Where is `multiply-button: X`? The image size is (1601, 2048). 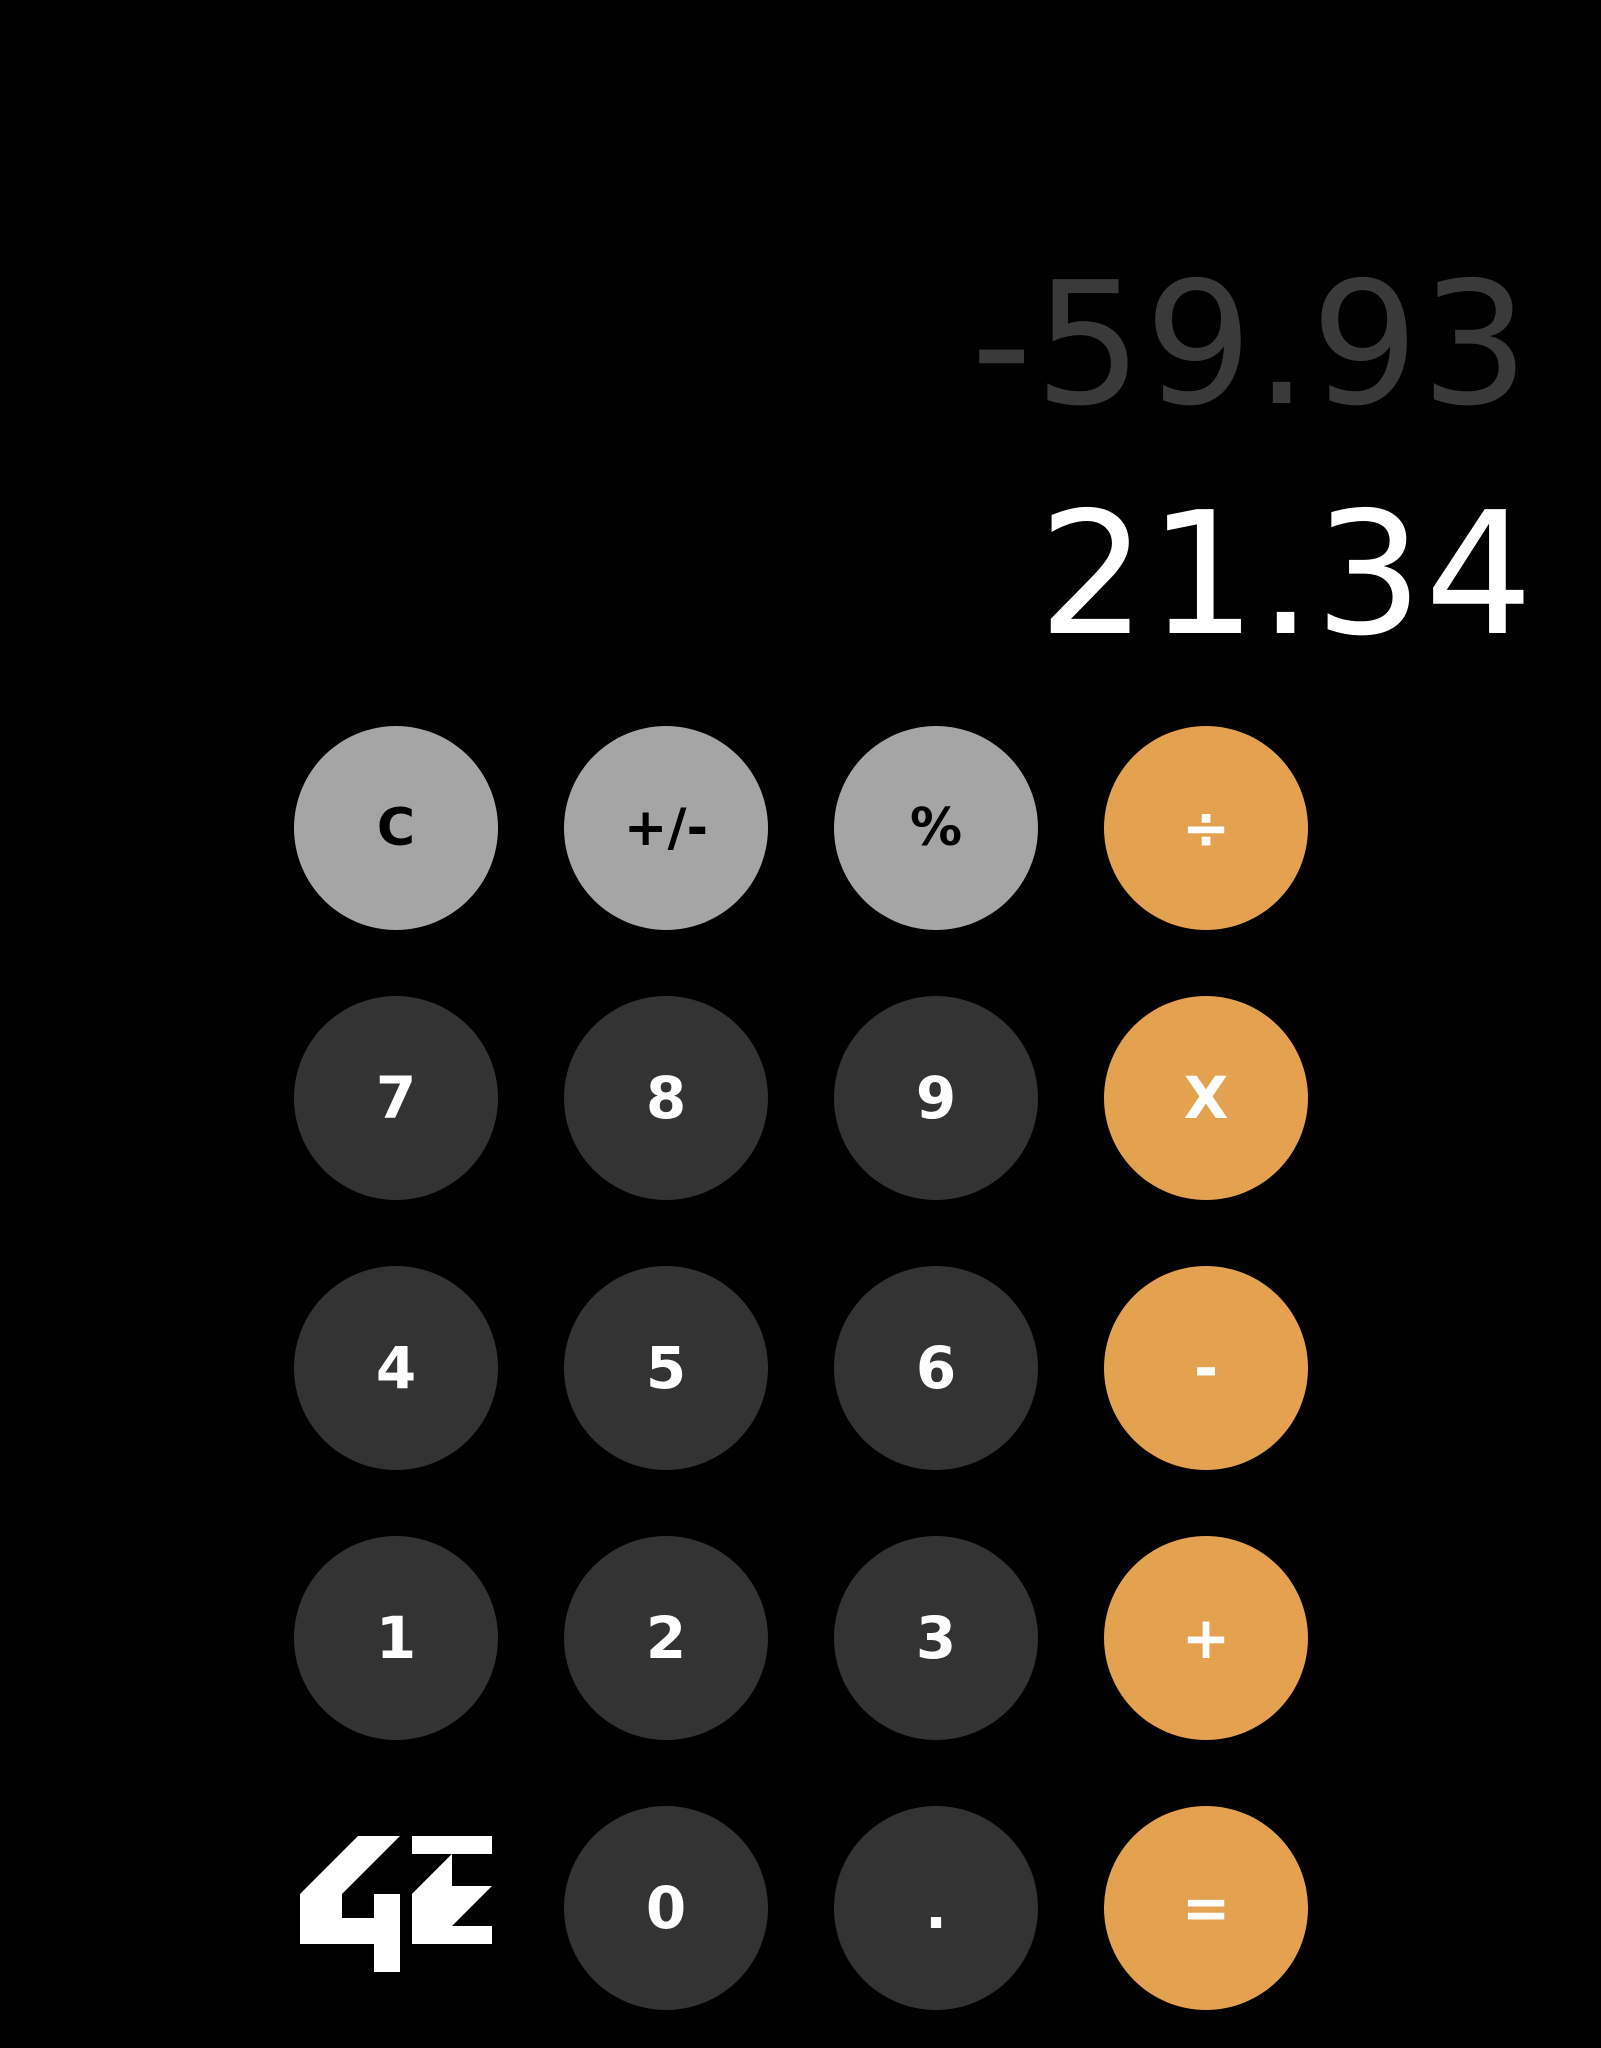 multiply-button: X is located at coordinates (1206, 1098).